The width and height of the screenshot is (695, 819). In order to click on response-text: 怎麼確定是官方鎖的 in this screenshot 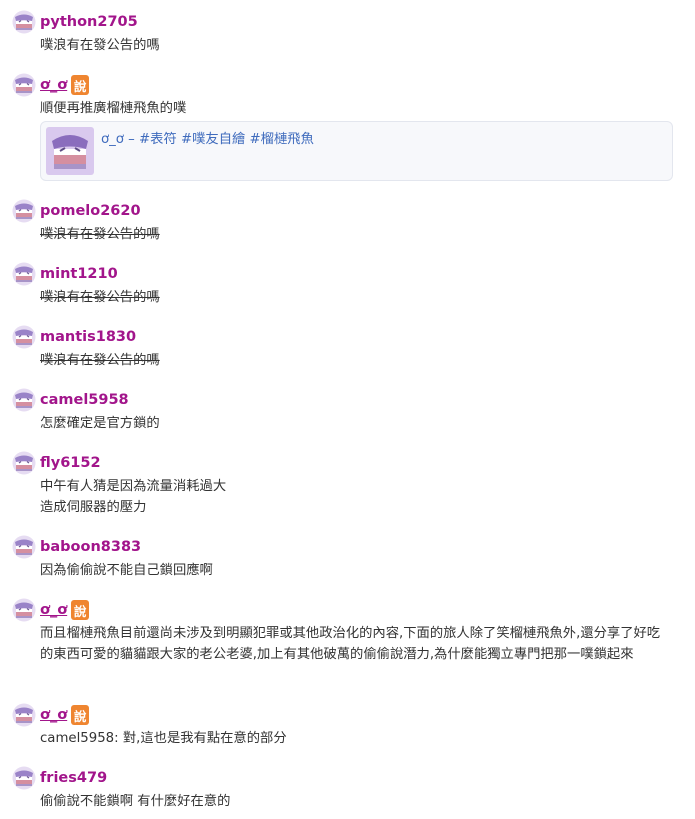, I will do `click(100, 423)`.